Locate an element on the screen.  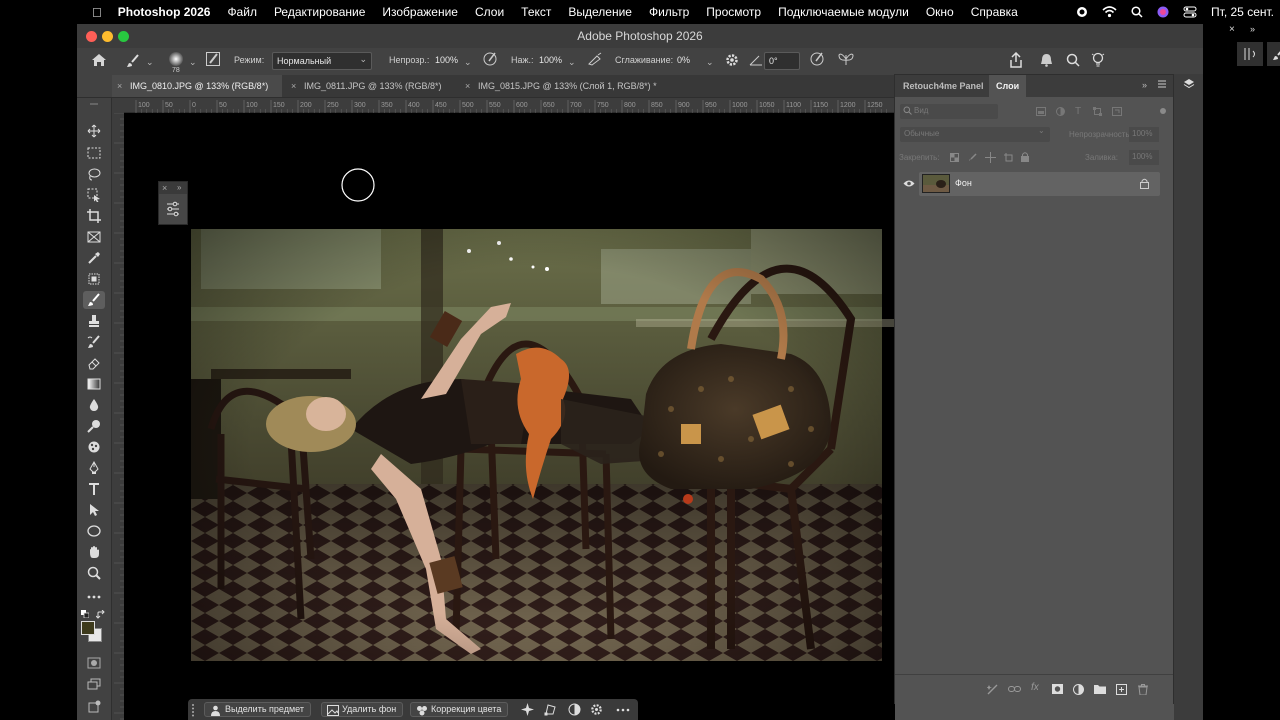
dodge-tool-icon is located at coordinates (94, 426).